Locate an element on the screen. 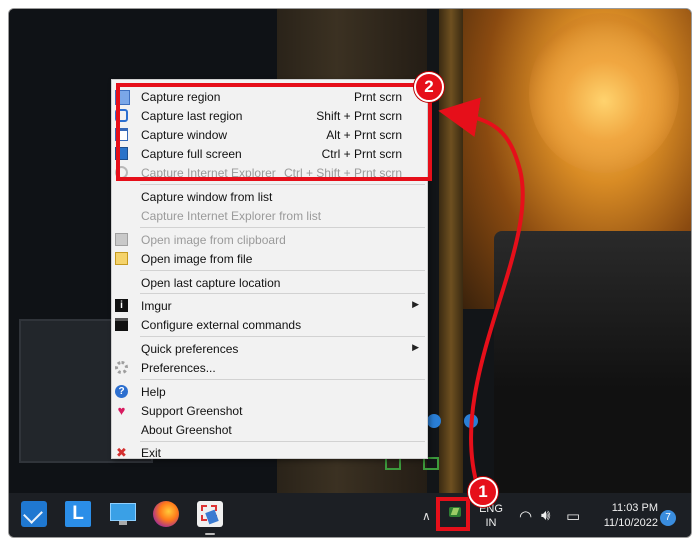  open-file-icon is located at coordinates (121, 258).